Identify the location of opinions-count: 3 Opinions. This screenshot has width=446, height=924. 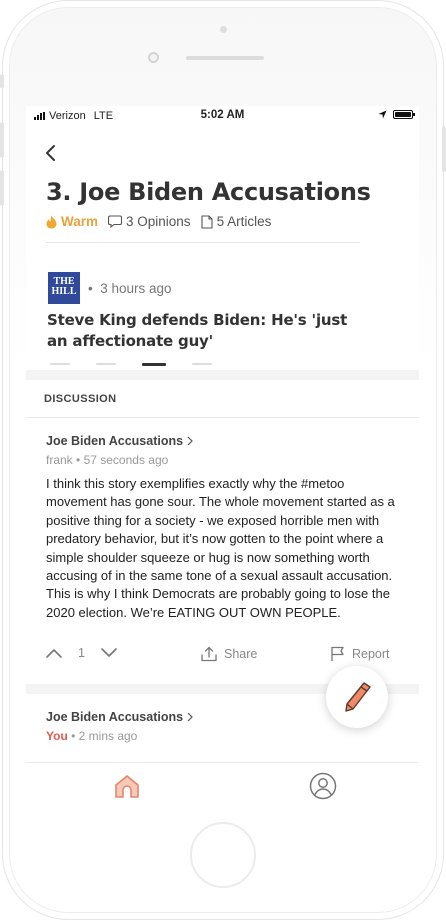
(149, 221).